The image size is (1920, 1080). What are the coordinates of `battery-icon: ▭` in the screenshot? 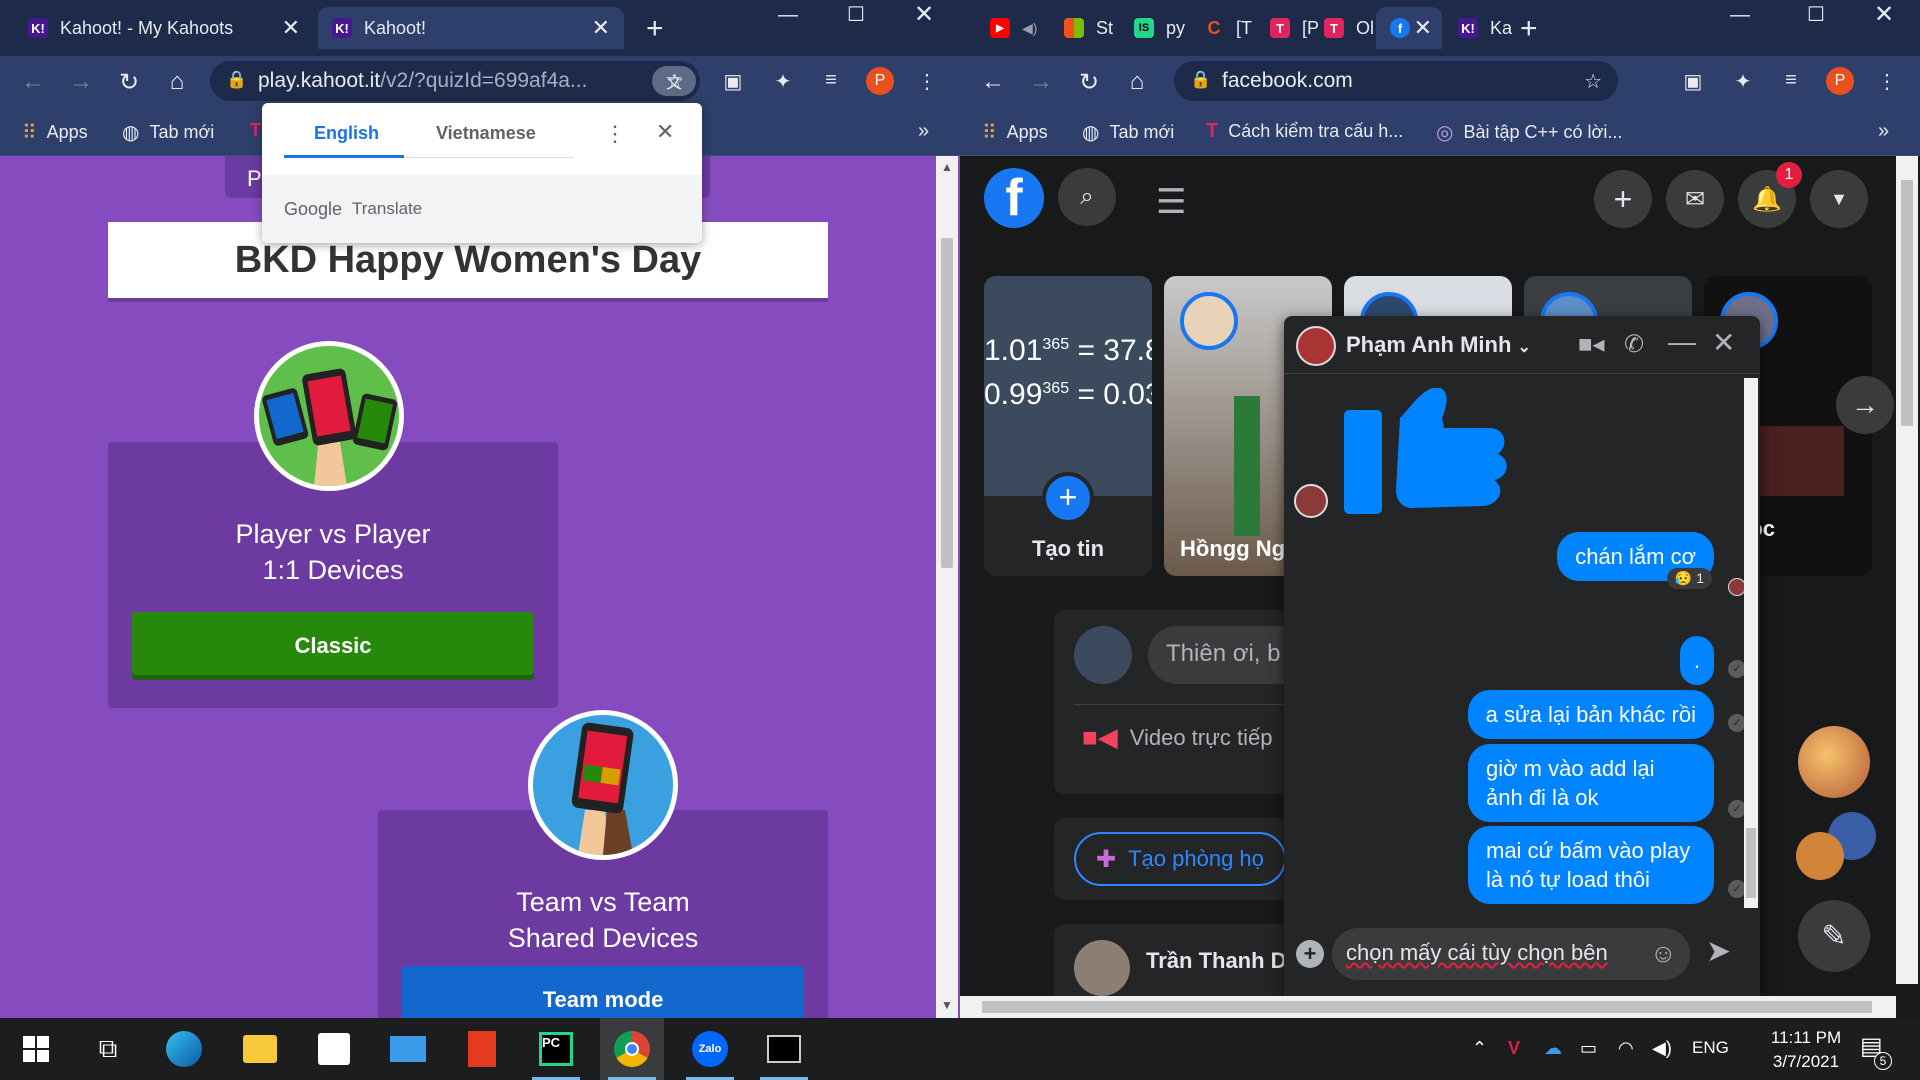 It's located at (1588, 1048).